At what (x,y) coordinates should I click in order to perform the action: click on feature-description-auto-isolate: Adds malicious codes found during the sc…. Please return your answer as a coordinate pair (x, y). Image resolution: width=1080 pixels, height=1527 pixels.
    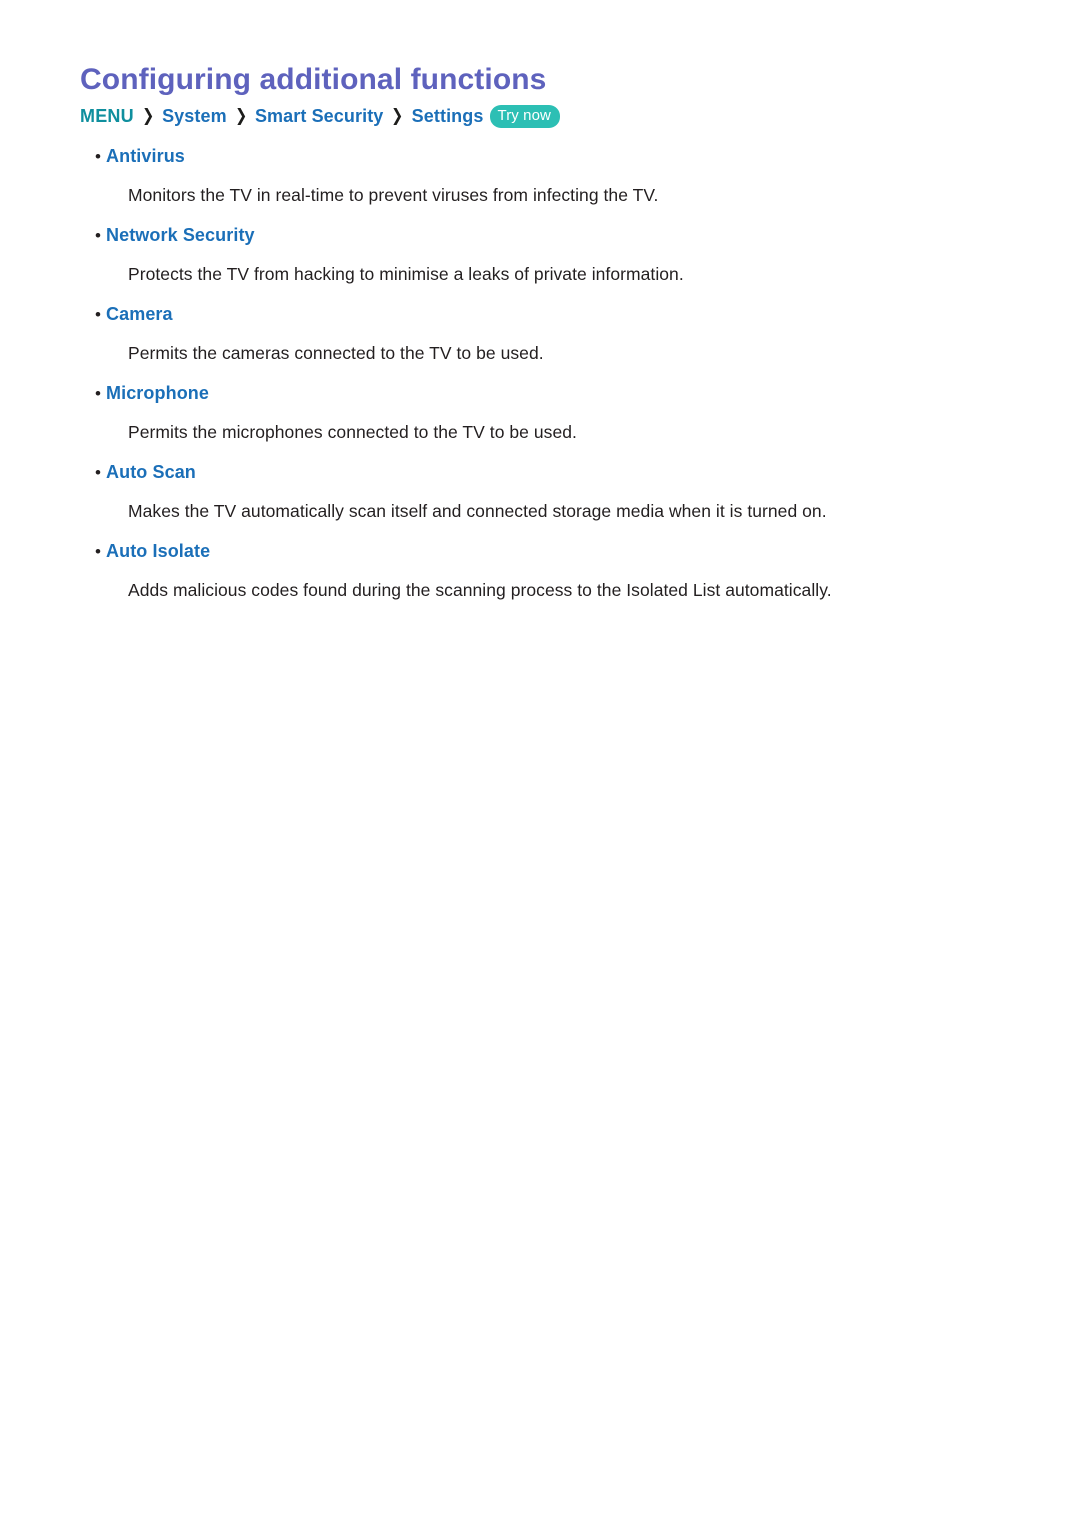
    Looking at the image, I should click on (480, 590).